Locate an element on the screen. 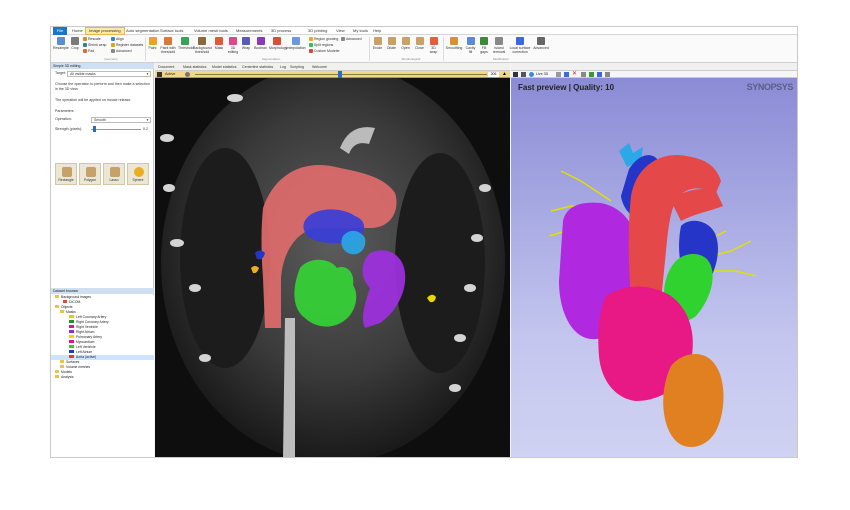 The image size is (850, 510). model-icon is located at coordinates (566, 74).